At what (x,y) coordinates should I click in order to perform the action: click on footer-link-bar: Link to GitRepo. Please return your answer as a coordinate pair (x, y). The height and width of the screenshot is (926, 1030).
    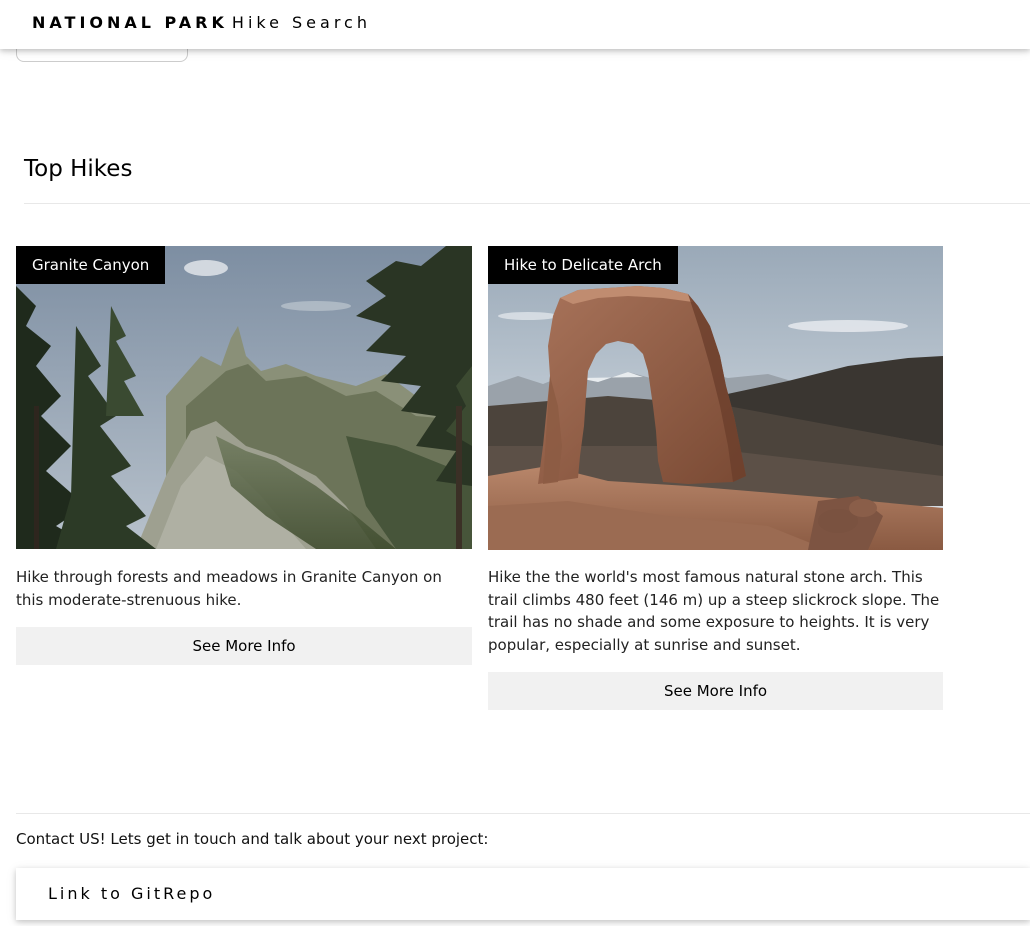
    Looking at the image, I should click on (523, 894).